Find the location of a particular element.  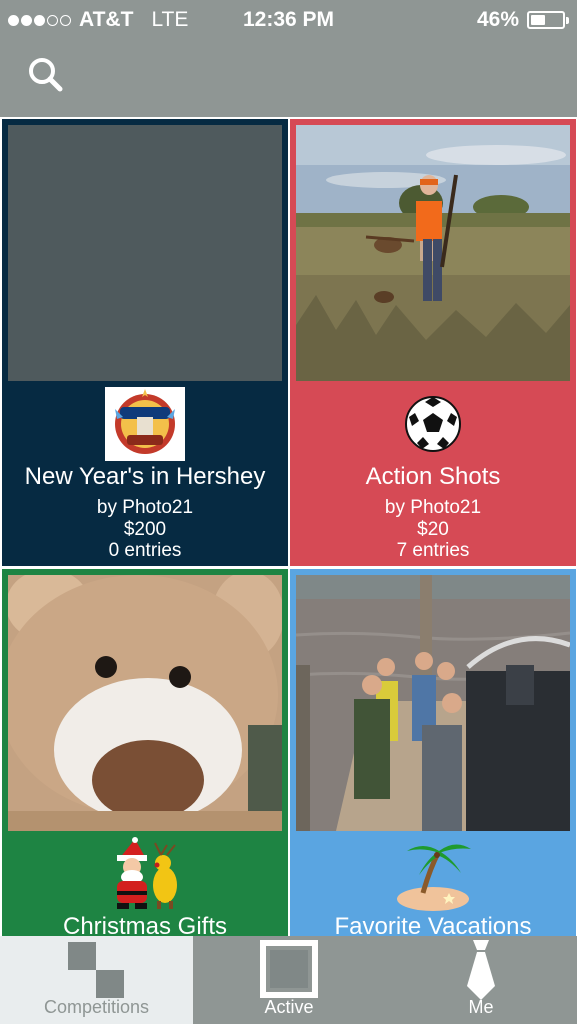

battery-icon is located at coordinates (548, 20).